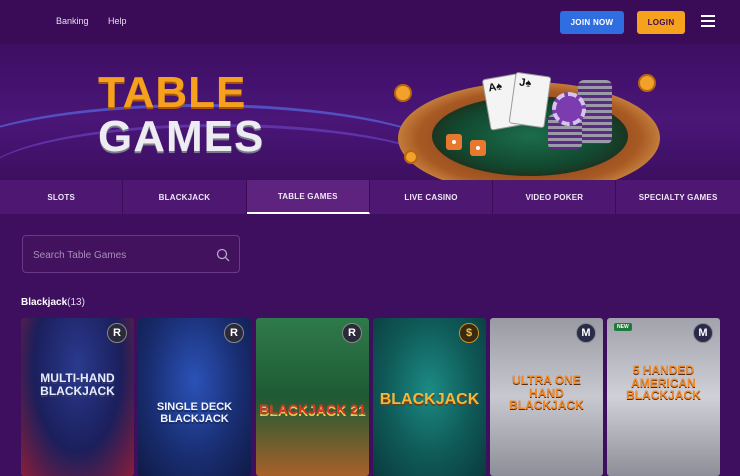  What do you see at coordinates (185, 197) in the screenshot?
I see `tab-blackjack: BLACKJACK` at bounding box center [185, 197].